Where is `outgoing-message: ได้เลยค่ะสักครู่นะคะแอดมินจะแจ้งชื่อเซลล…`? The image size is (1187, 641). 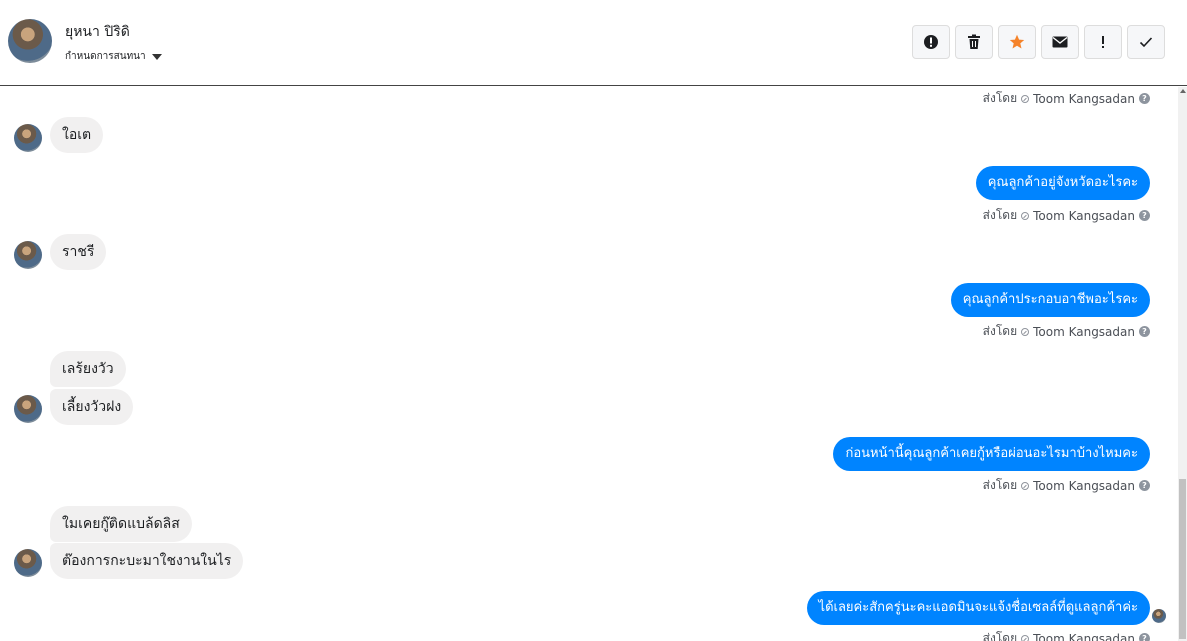 outgoing-message: ได้เลยค่ะสักครู่นะคะแอดมินจะแจ้งชื่อเซลล… is located at coordinates (978, 608).